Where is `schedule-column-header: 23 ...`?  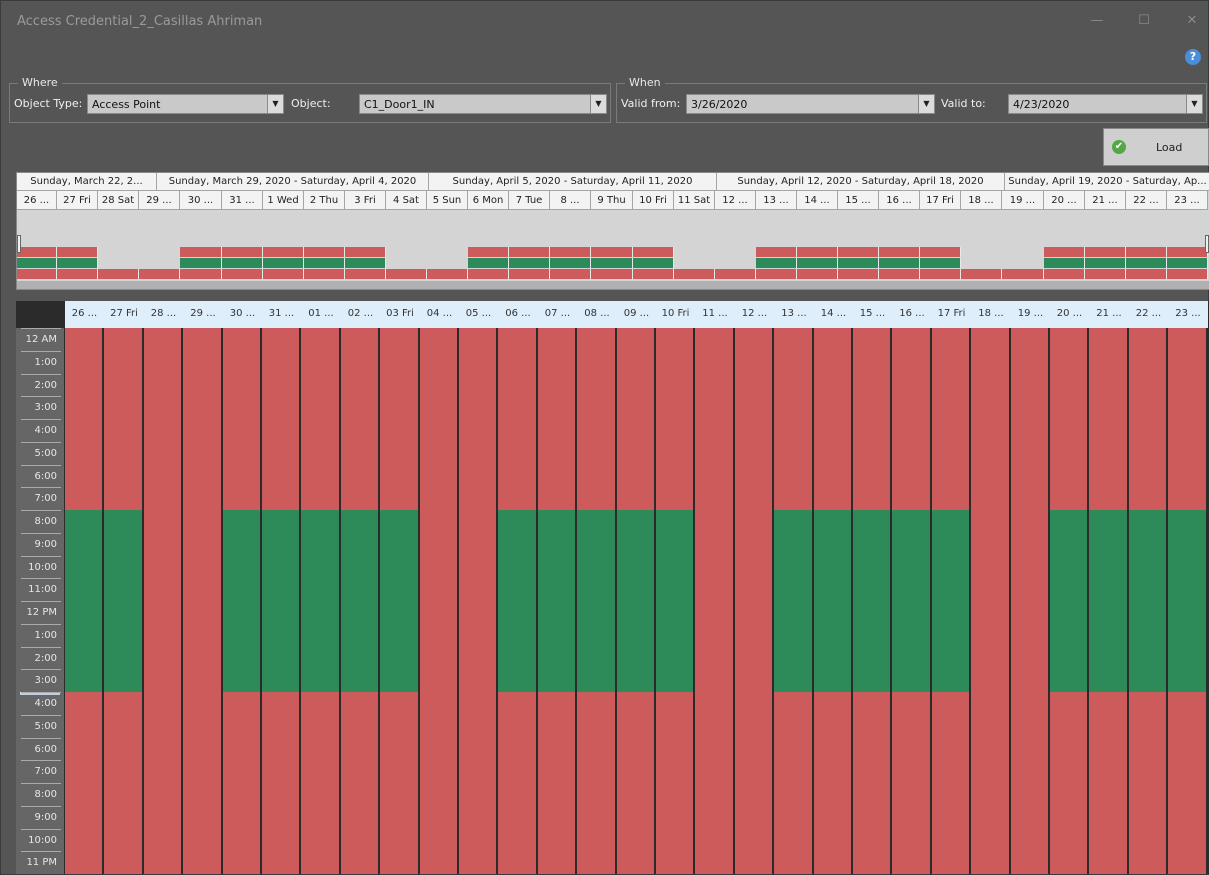 schedule-column-header: 23 ... is located at coordinates (1188, 313).